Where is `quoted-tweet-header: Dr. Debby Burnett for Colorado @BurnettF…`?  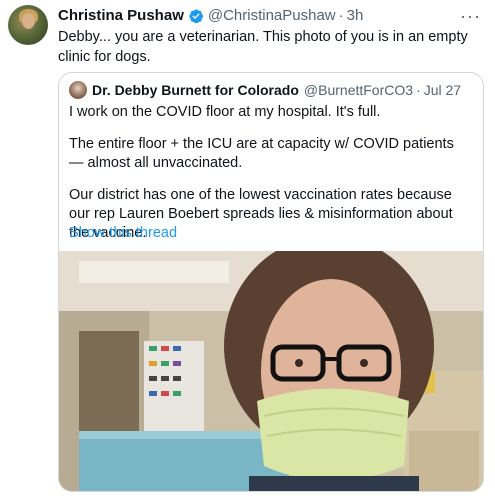 quoted-tweet-header: Dr. Debby Burnett for Colorado @BurnettF… is located at coordinates (265, 90).